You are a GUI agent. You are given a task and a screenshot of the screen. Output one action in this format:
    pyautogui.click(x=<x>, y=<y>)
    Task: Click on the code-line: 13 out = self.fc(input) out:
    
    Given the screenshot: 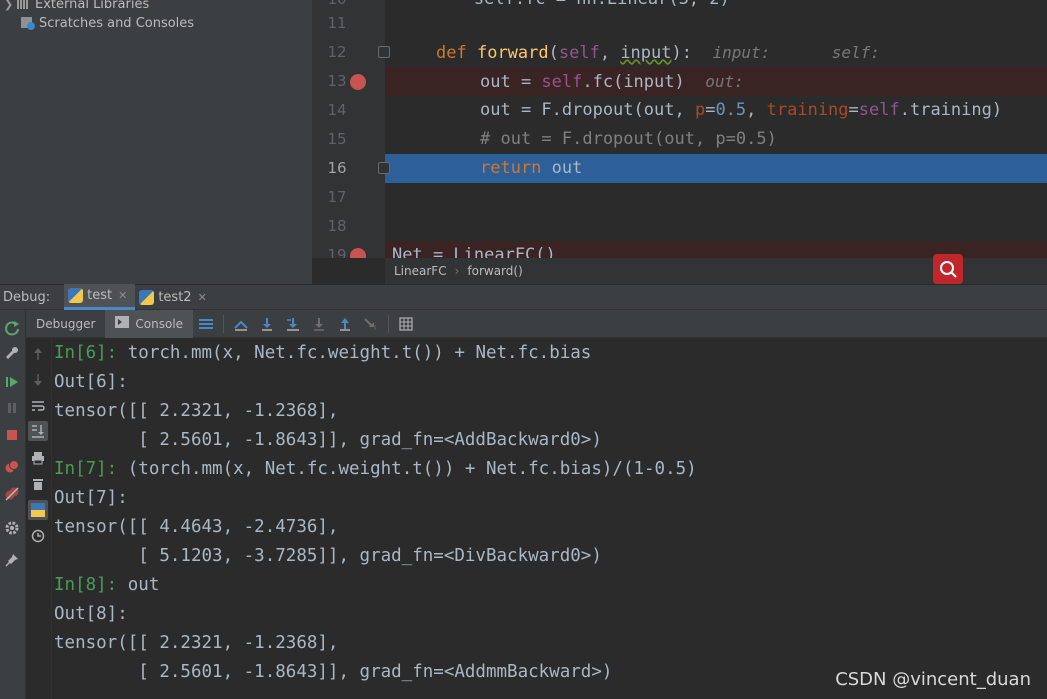 What is the action you would take?
    pyautogui.click(x=679, y=81)
    